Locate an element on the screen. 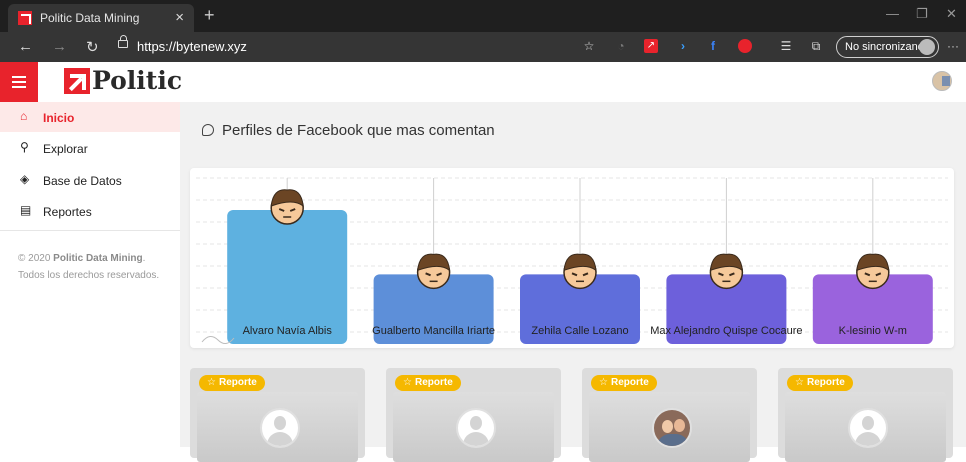 The image size is (966, 462). profile-avatar is located at coordinates (927, 47).